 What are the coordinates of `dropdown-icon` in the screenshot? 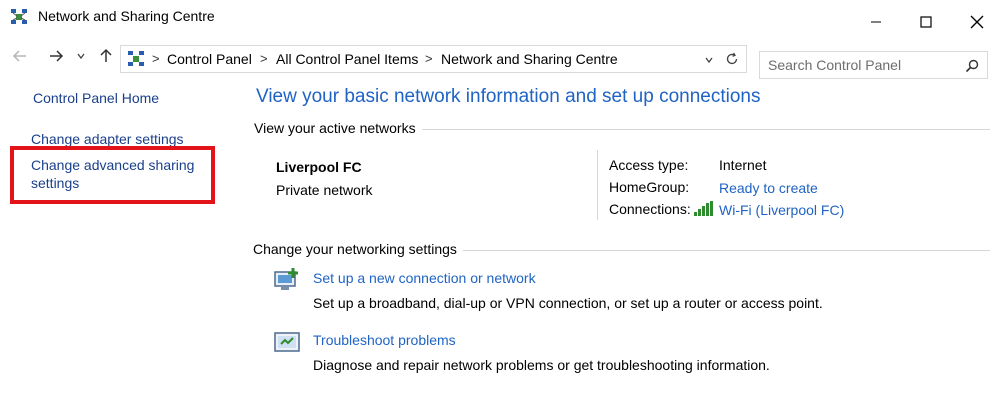 It's located at (709, 60).